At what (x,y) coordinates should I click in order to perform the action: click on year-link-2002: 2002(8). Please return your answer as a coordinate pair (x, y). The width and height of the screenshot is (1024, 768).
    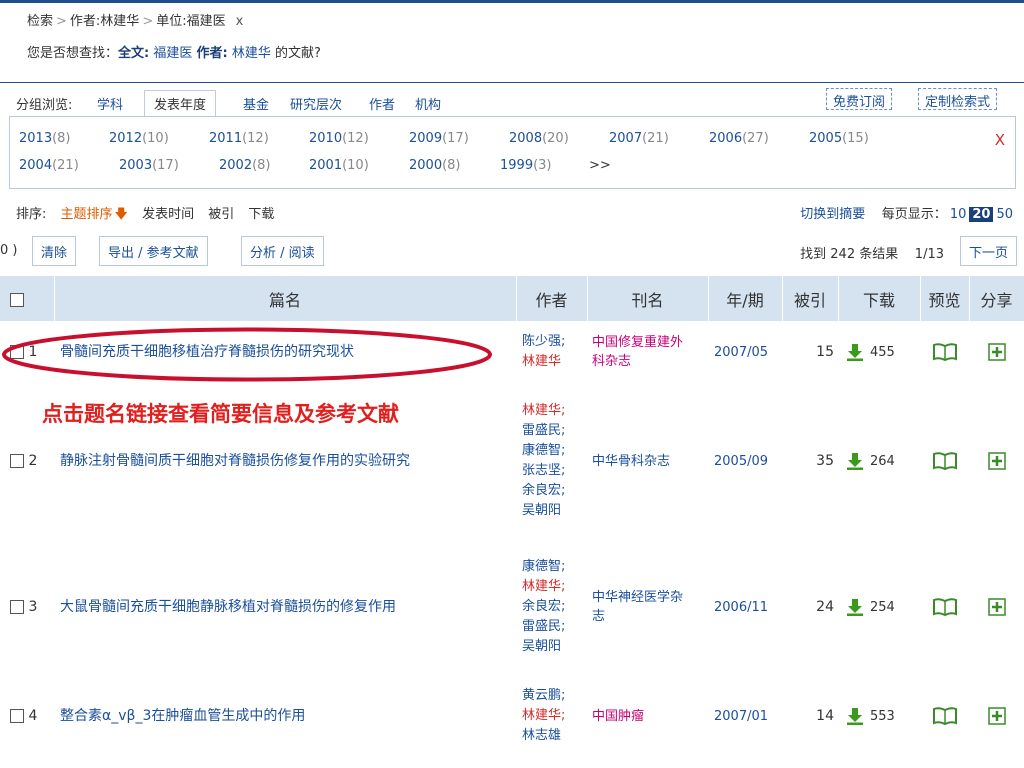
    Looking at the image, I should click on (245, 165).